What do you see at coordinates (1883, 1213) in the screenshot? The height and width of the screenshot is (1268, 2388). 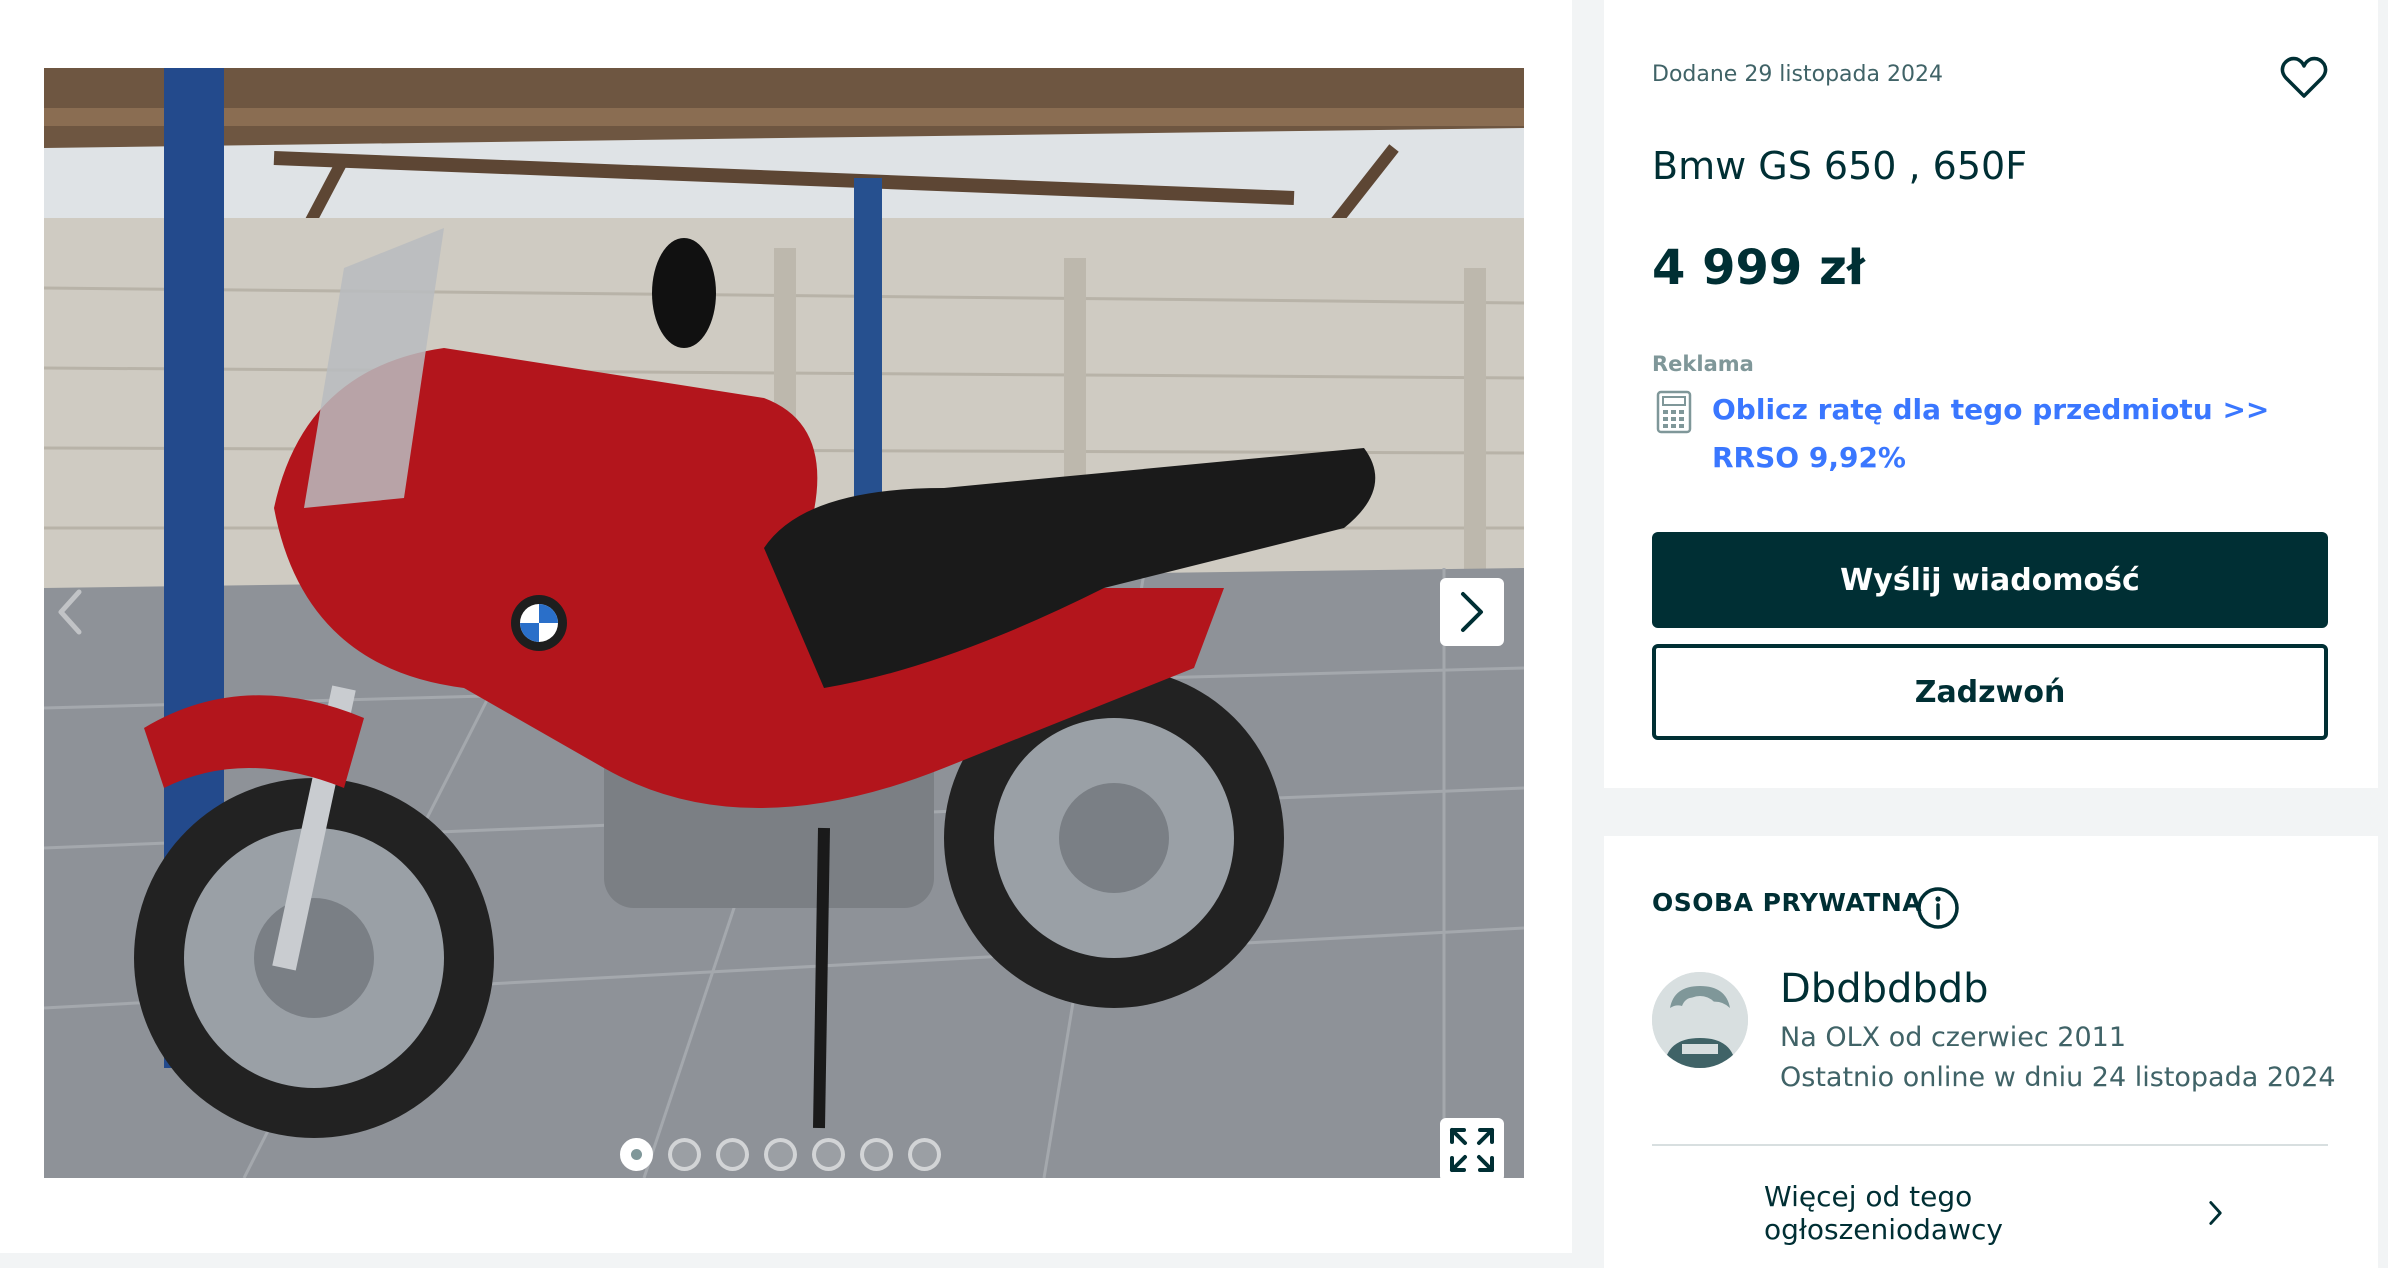 I see `more-from-seller-label: Więcej od tego ogłoszeniodawcy` at bounding box center [1883, 1213].